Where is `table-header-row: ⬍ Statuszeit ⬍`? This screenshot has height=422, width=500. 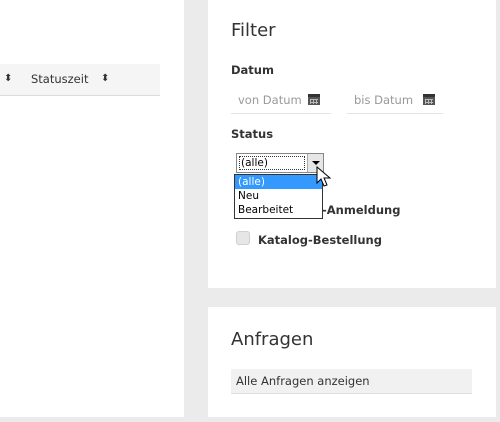 table-header-row: ⬍ Statuszeit ⬍ is located at coordinates (80, 80).